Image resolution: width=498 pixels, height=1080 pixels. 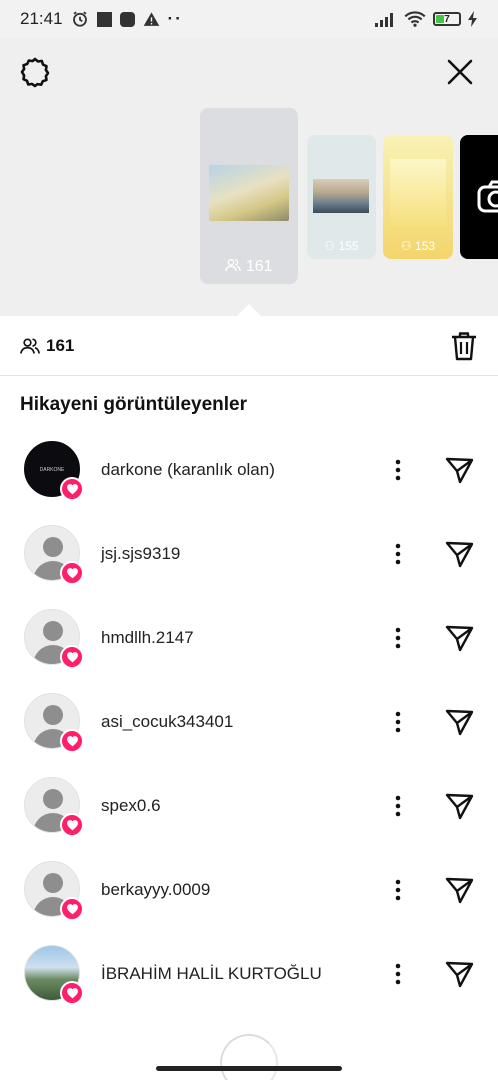 I want to click on signal-icon, so click(x=384, y=20).